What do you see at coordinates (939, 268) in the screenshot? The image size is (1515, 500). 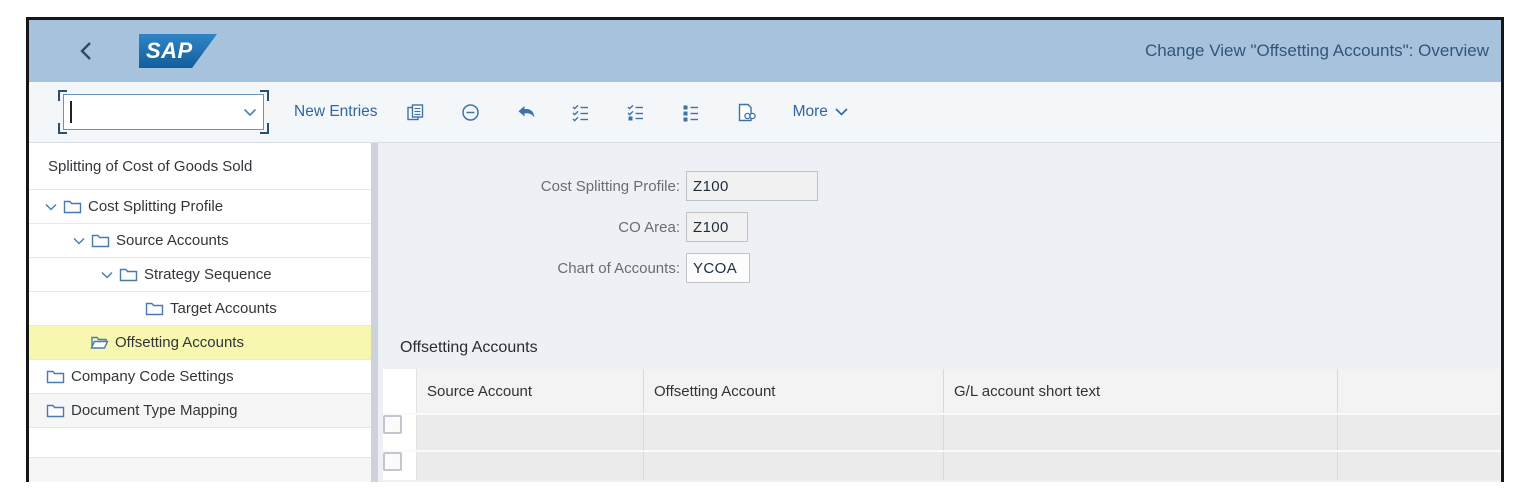 I see `form-row: Chart of Accounts:` at bounding box center [939, 268].